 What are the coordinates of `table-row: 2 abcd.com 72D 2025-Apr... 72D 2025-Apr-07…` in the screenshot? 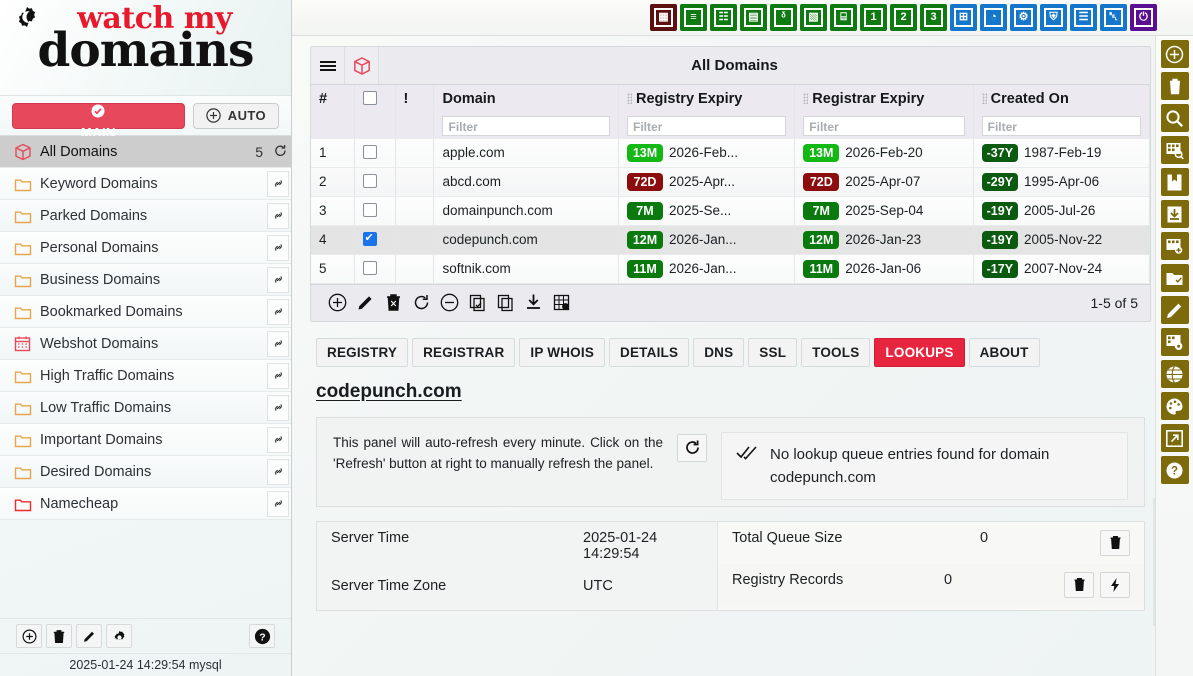 It's located at (731, 182).